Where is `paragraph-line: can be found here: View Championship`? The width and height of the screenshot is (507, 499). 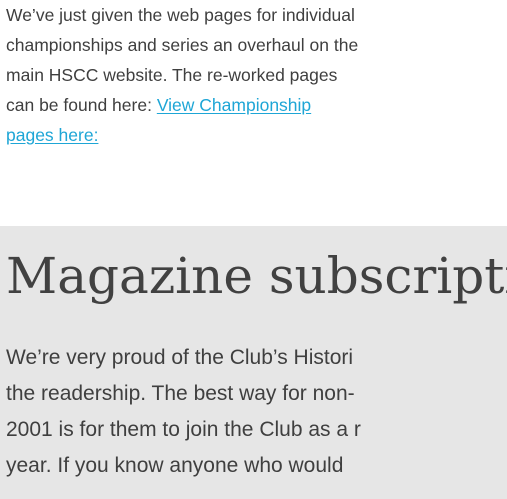 paragraph-line: can be found here: View Championship is located at coordinates (256, 105).